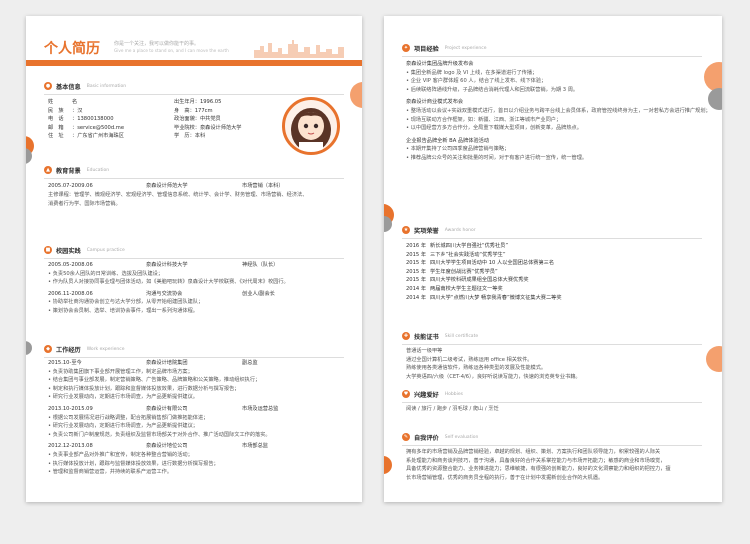  What do you see at coordinates (106, 273) in the screenshot?
I see `entry-bullet: • 负责50余人团队的日常训练、选拔及团队建设；` at bounding box center [106, 273].